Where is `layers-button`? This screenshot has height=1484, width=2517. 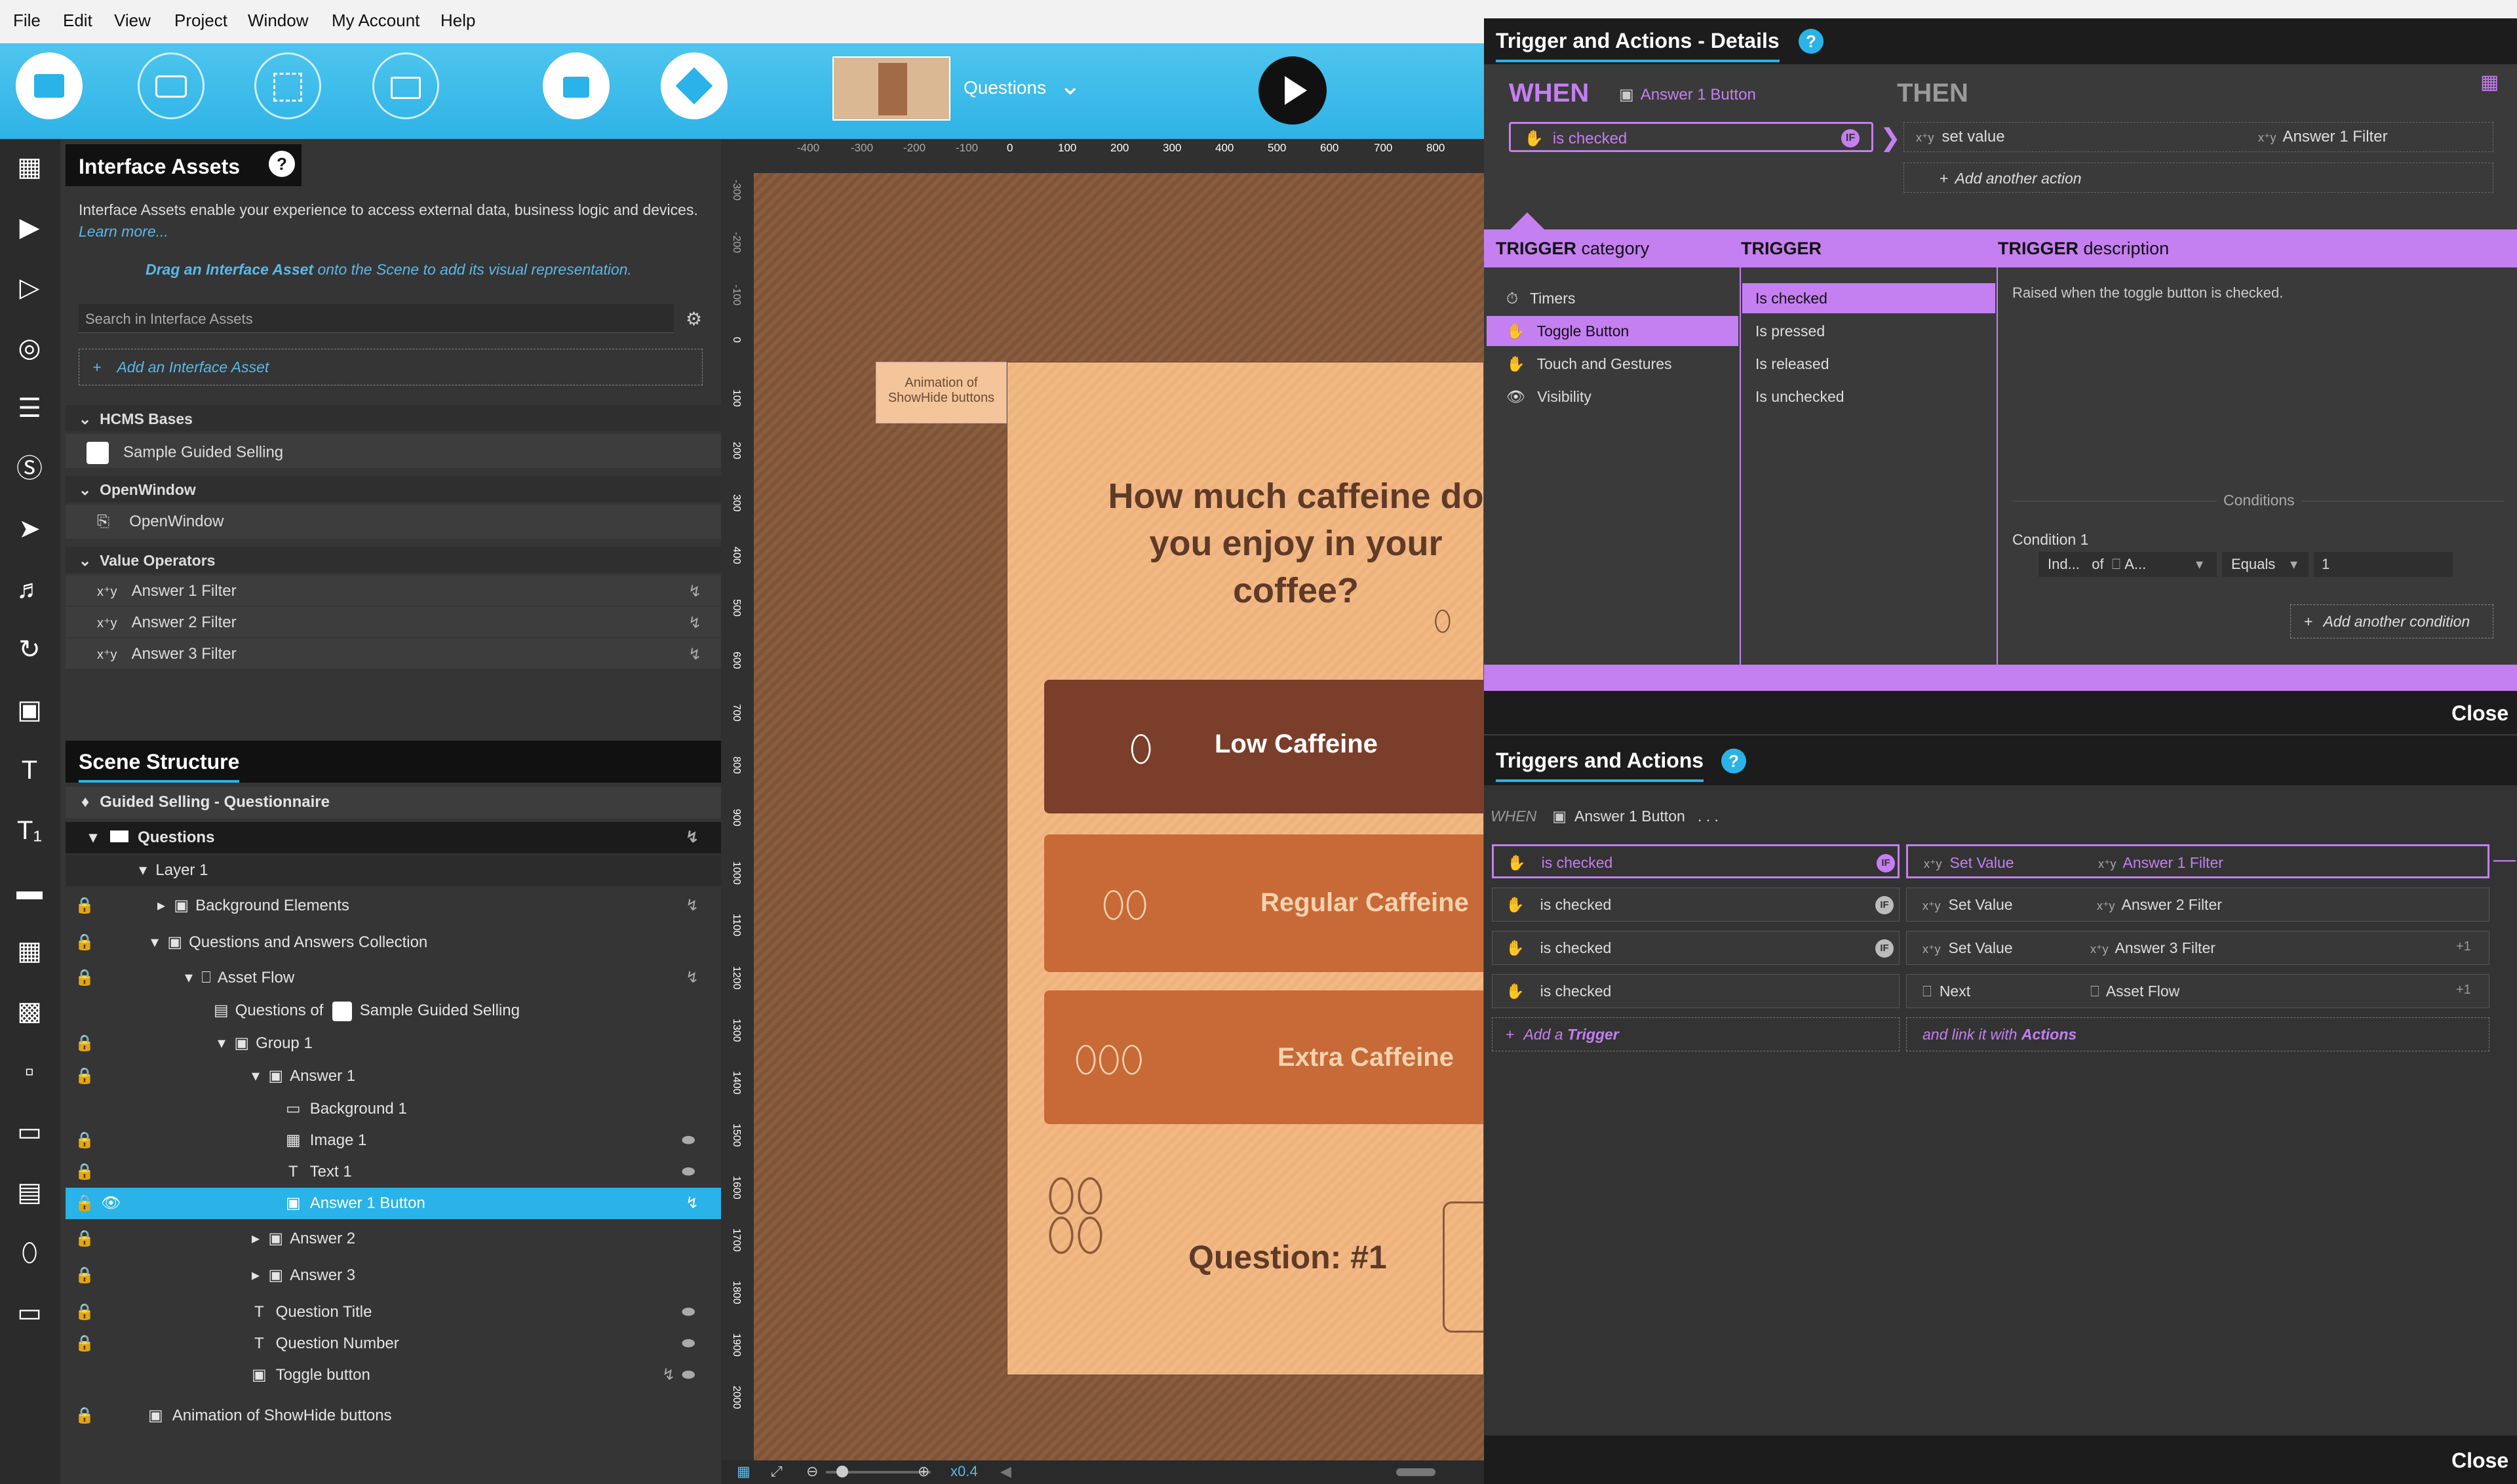 layers-button is located at coordinates (694, 85).